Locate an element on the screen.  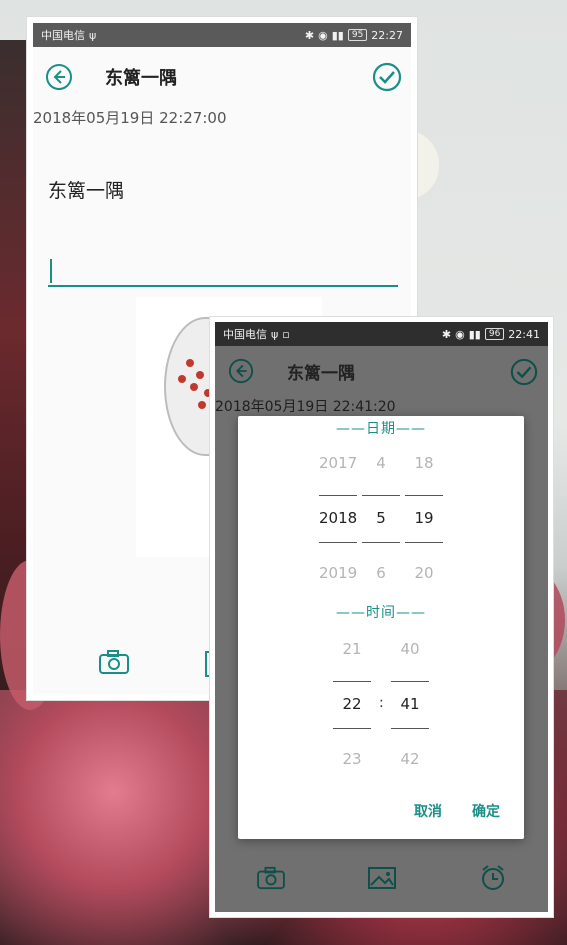
lock-icon: ▫ is located at coordinates (286, 334).